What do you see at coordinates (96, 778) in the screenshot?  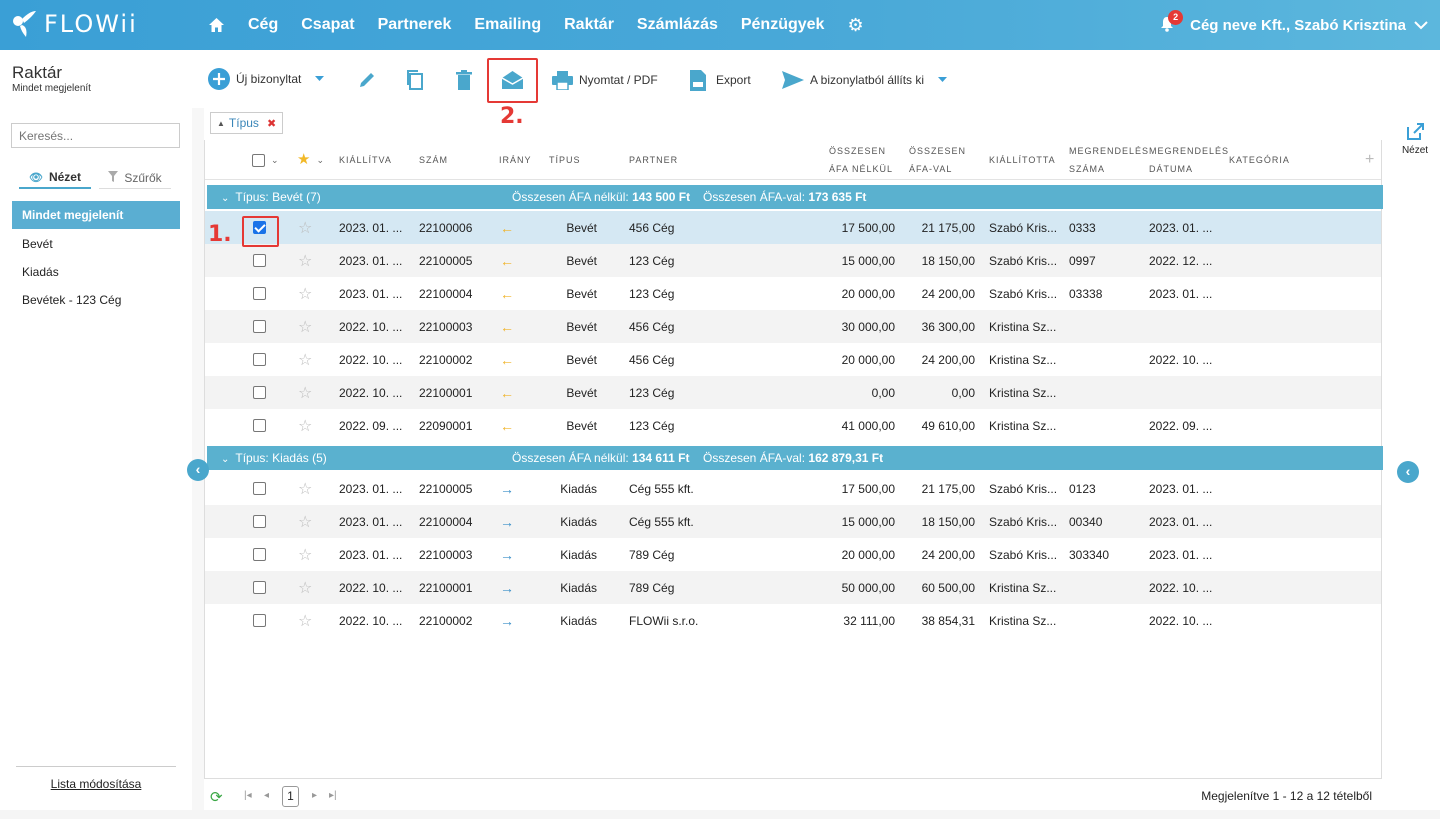 I see `edit-list-link: Lista módosítása` at bounding box center [96, 778].